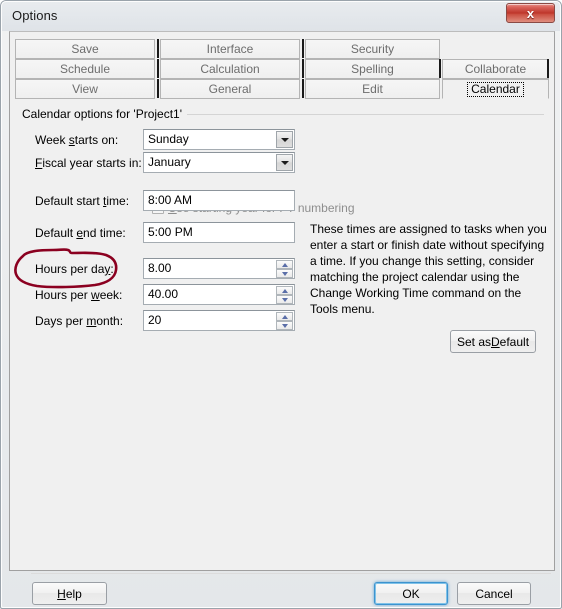 Image resolution: width=562 pixels, height=609 pixels. What do you see at coordinates (163, 294) in the screenshot?
I see `input-value: 40.00` at bounding box center [163, 294].